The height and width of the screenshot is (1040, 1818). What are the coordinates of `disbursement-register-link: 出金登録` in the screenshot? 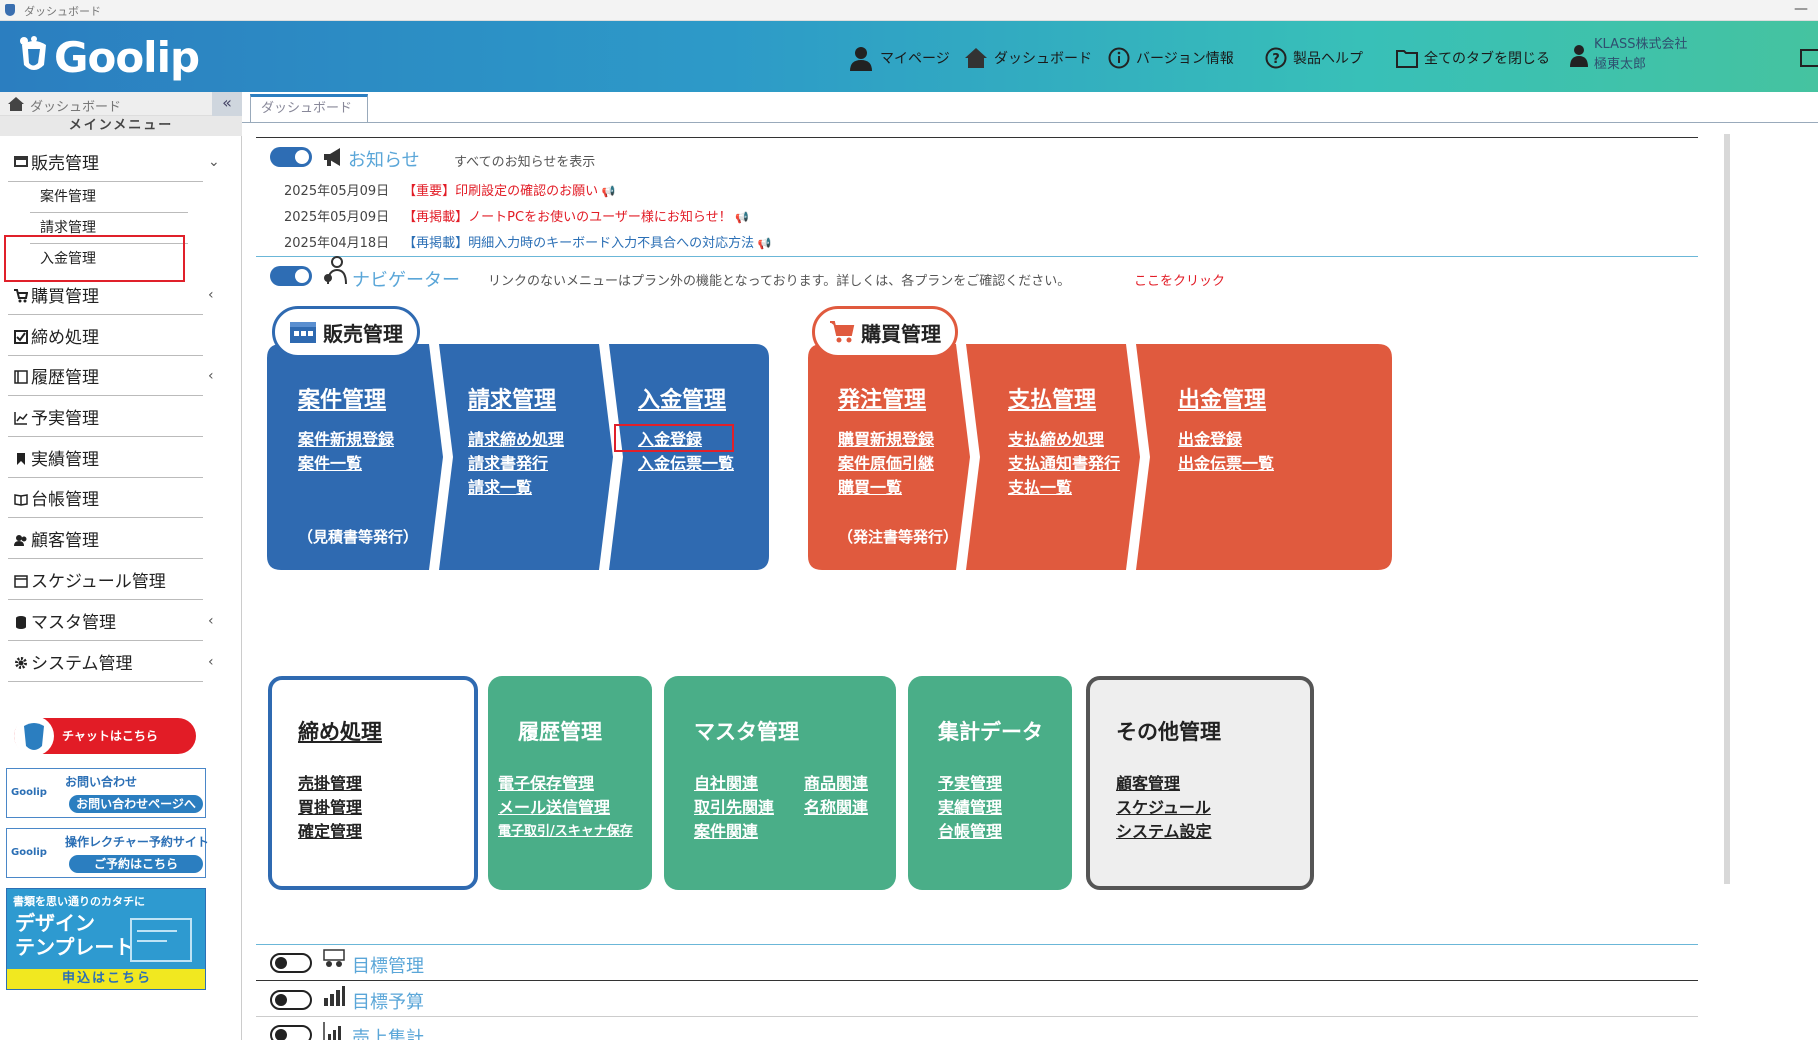 It's located at (1210, 438).